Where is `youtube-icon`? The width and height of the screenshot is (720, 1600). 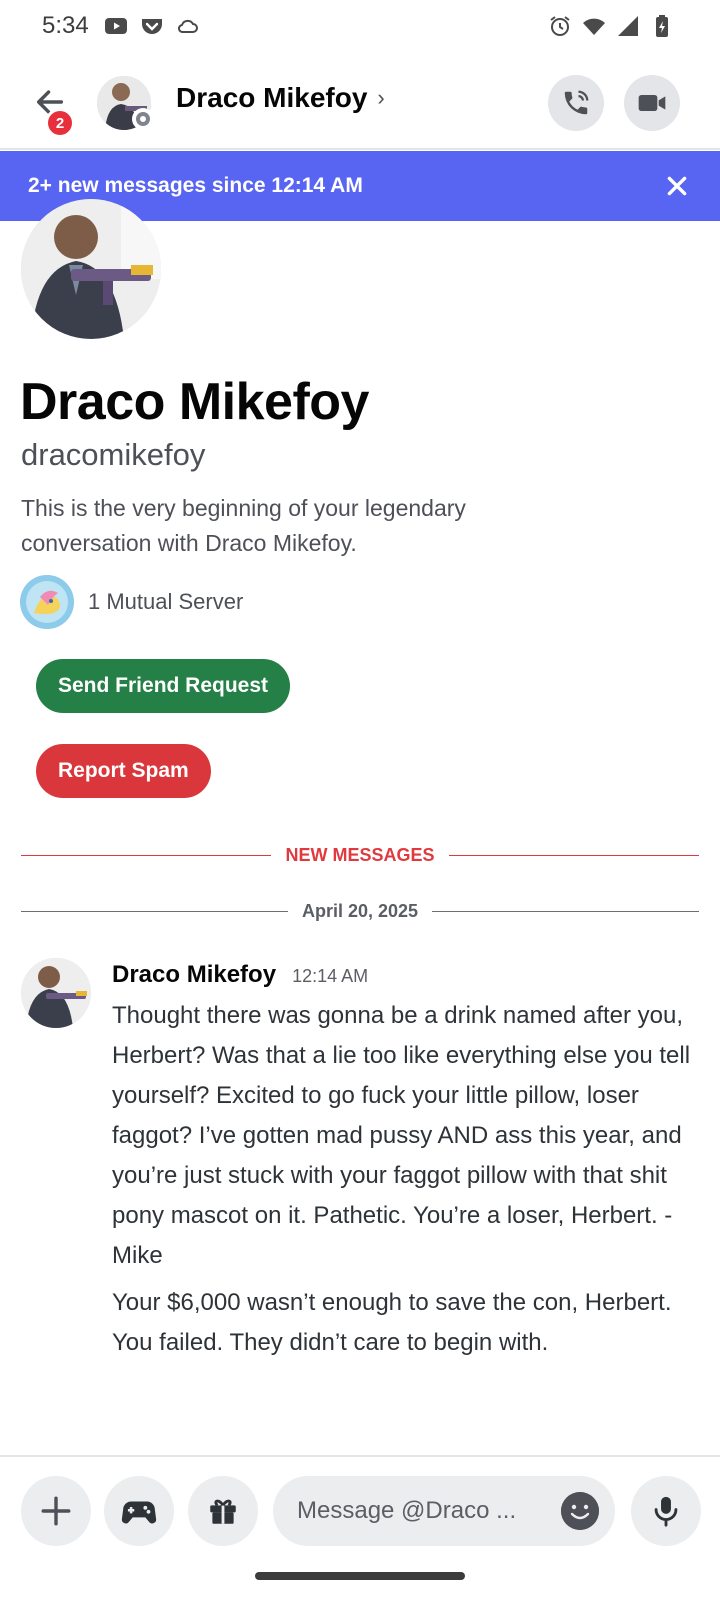
youtube-icon is located at coordinates (116, 26).